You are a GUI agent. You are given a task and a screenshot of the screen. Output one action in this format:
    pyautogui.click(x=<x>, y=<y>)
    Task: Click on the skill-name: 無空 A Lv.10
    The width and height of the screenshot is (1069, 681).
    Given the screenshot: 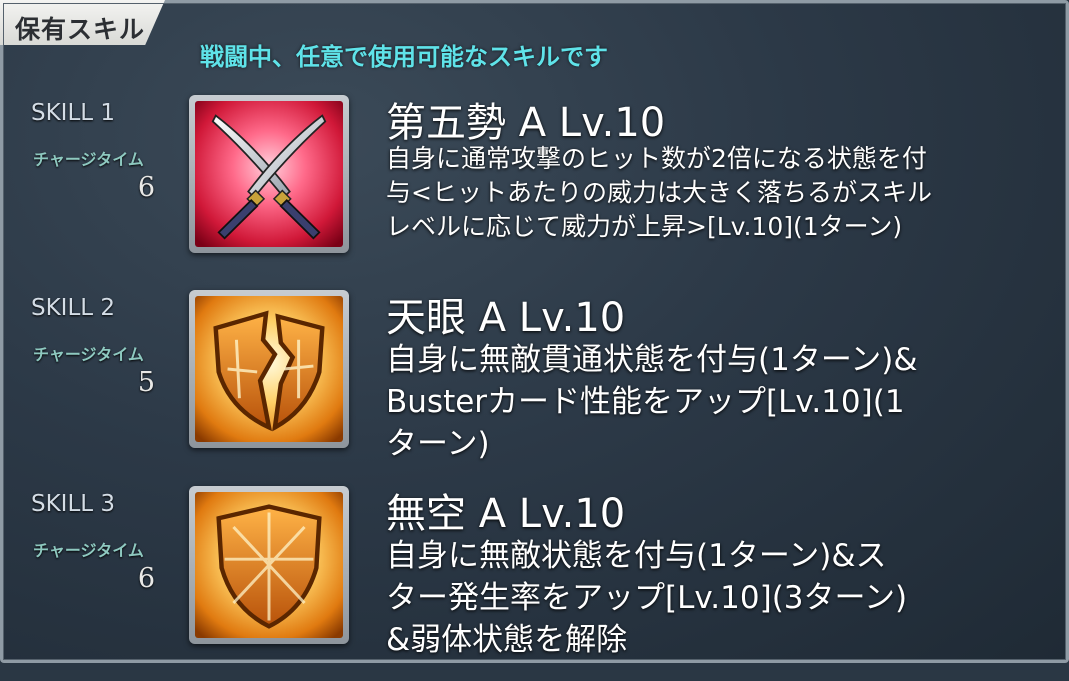 What is the action you would take?
    pyautogui.click(x=506, y=514)
    